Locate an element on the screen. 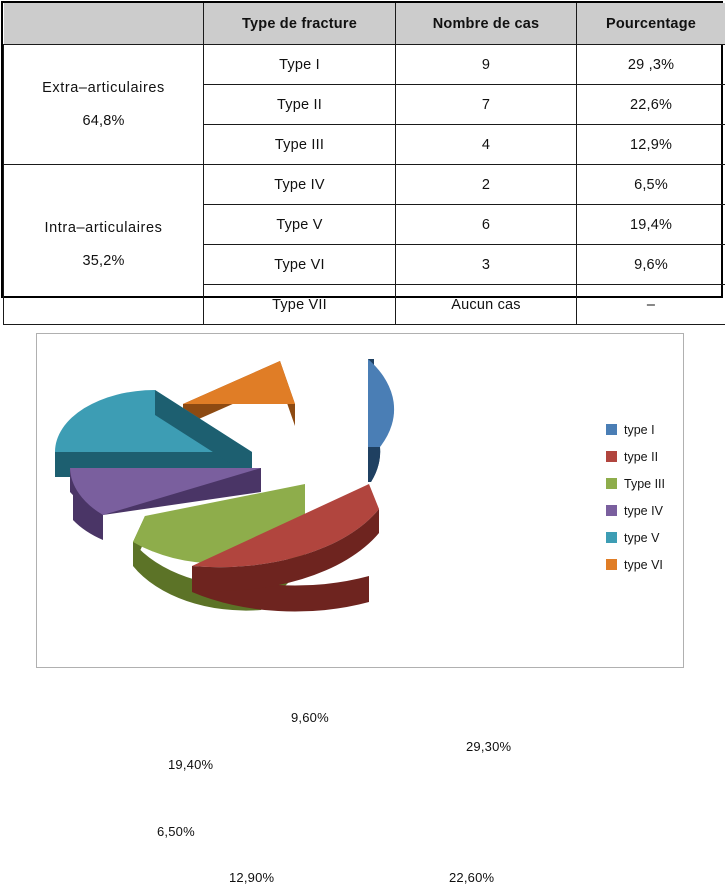  cell-type: Type VII is located at coordinates (300, 305).